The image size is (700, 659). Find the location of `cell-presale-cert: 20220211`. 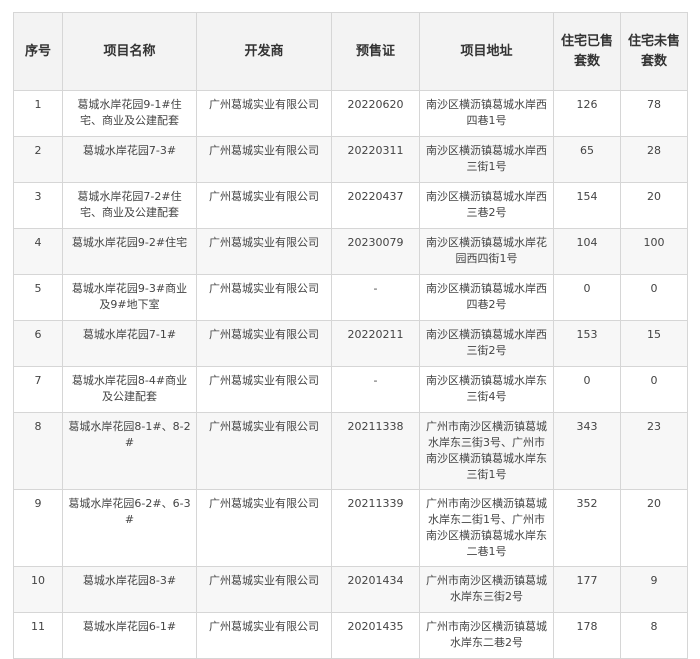

cell-presale-cert: 20220211 is located at coordinates (375, 343).